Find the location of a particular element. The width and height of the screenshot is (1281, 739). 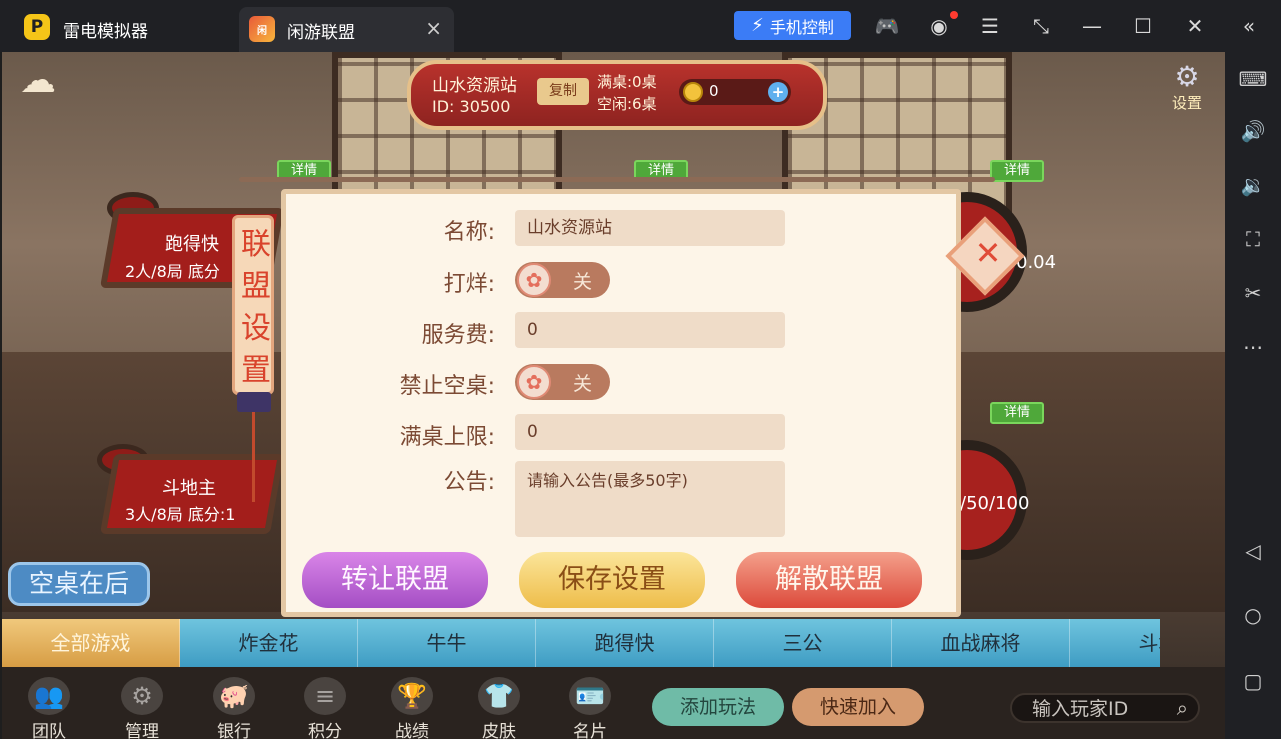

dock-skin: 👕 皮肤 is located at coordinates (499, 708).